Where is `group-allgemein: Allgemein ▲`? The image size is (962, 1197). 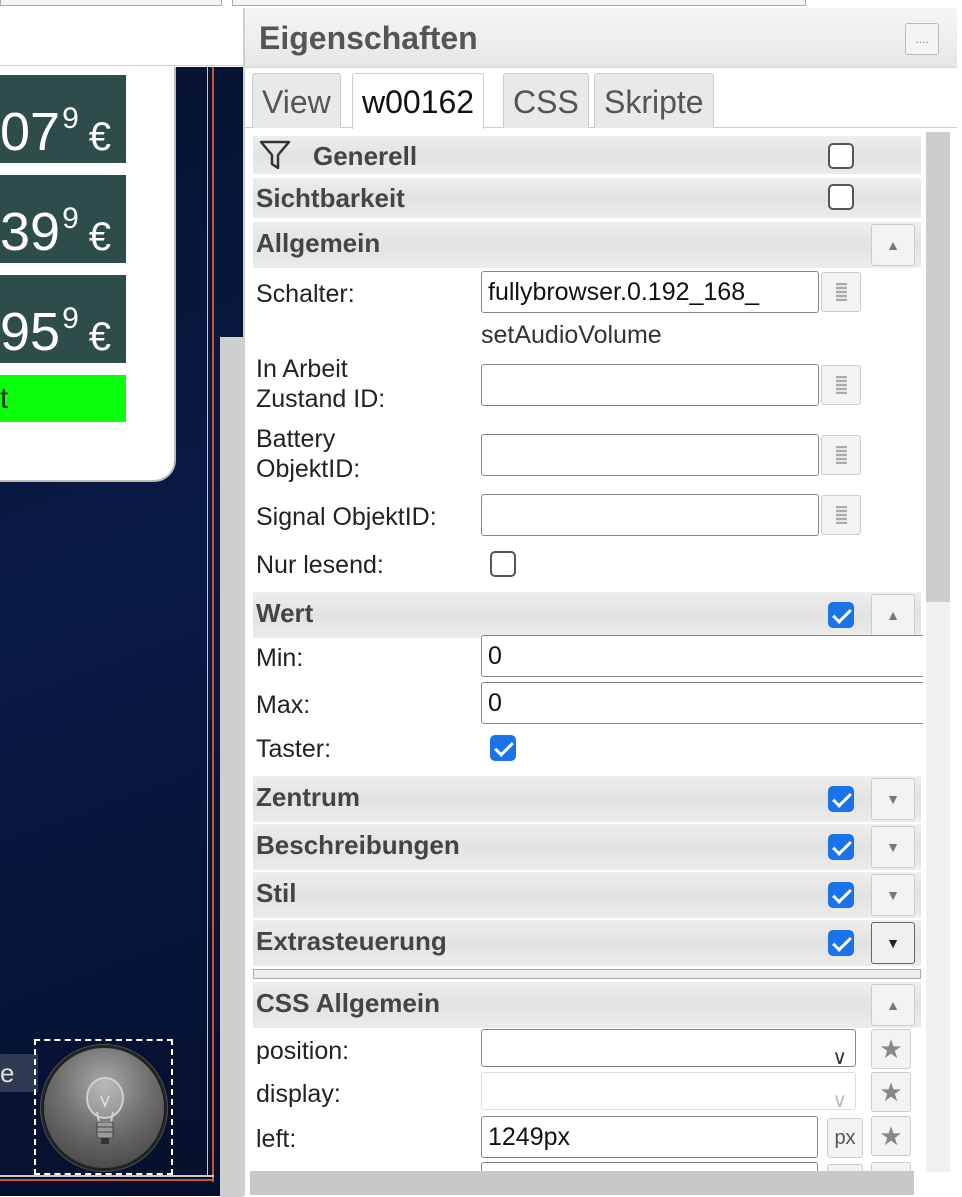 group-allgemein: Allgemein ▲ is located at coordinates (587, 245).